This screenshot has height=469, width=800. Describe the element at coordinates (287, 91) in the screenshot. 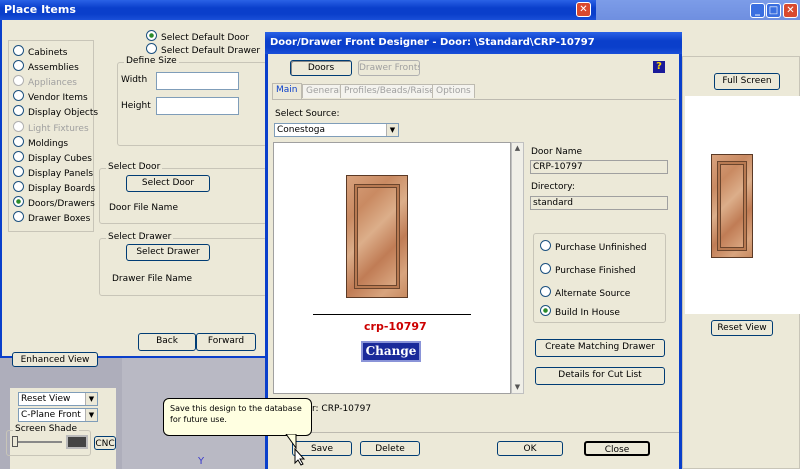

I see `tab-main: Main` at that location.